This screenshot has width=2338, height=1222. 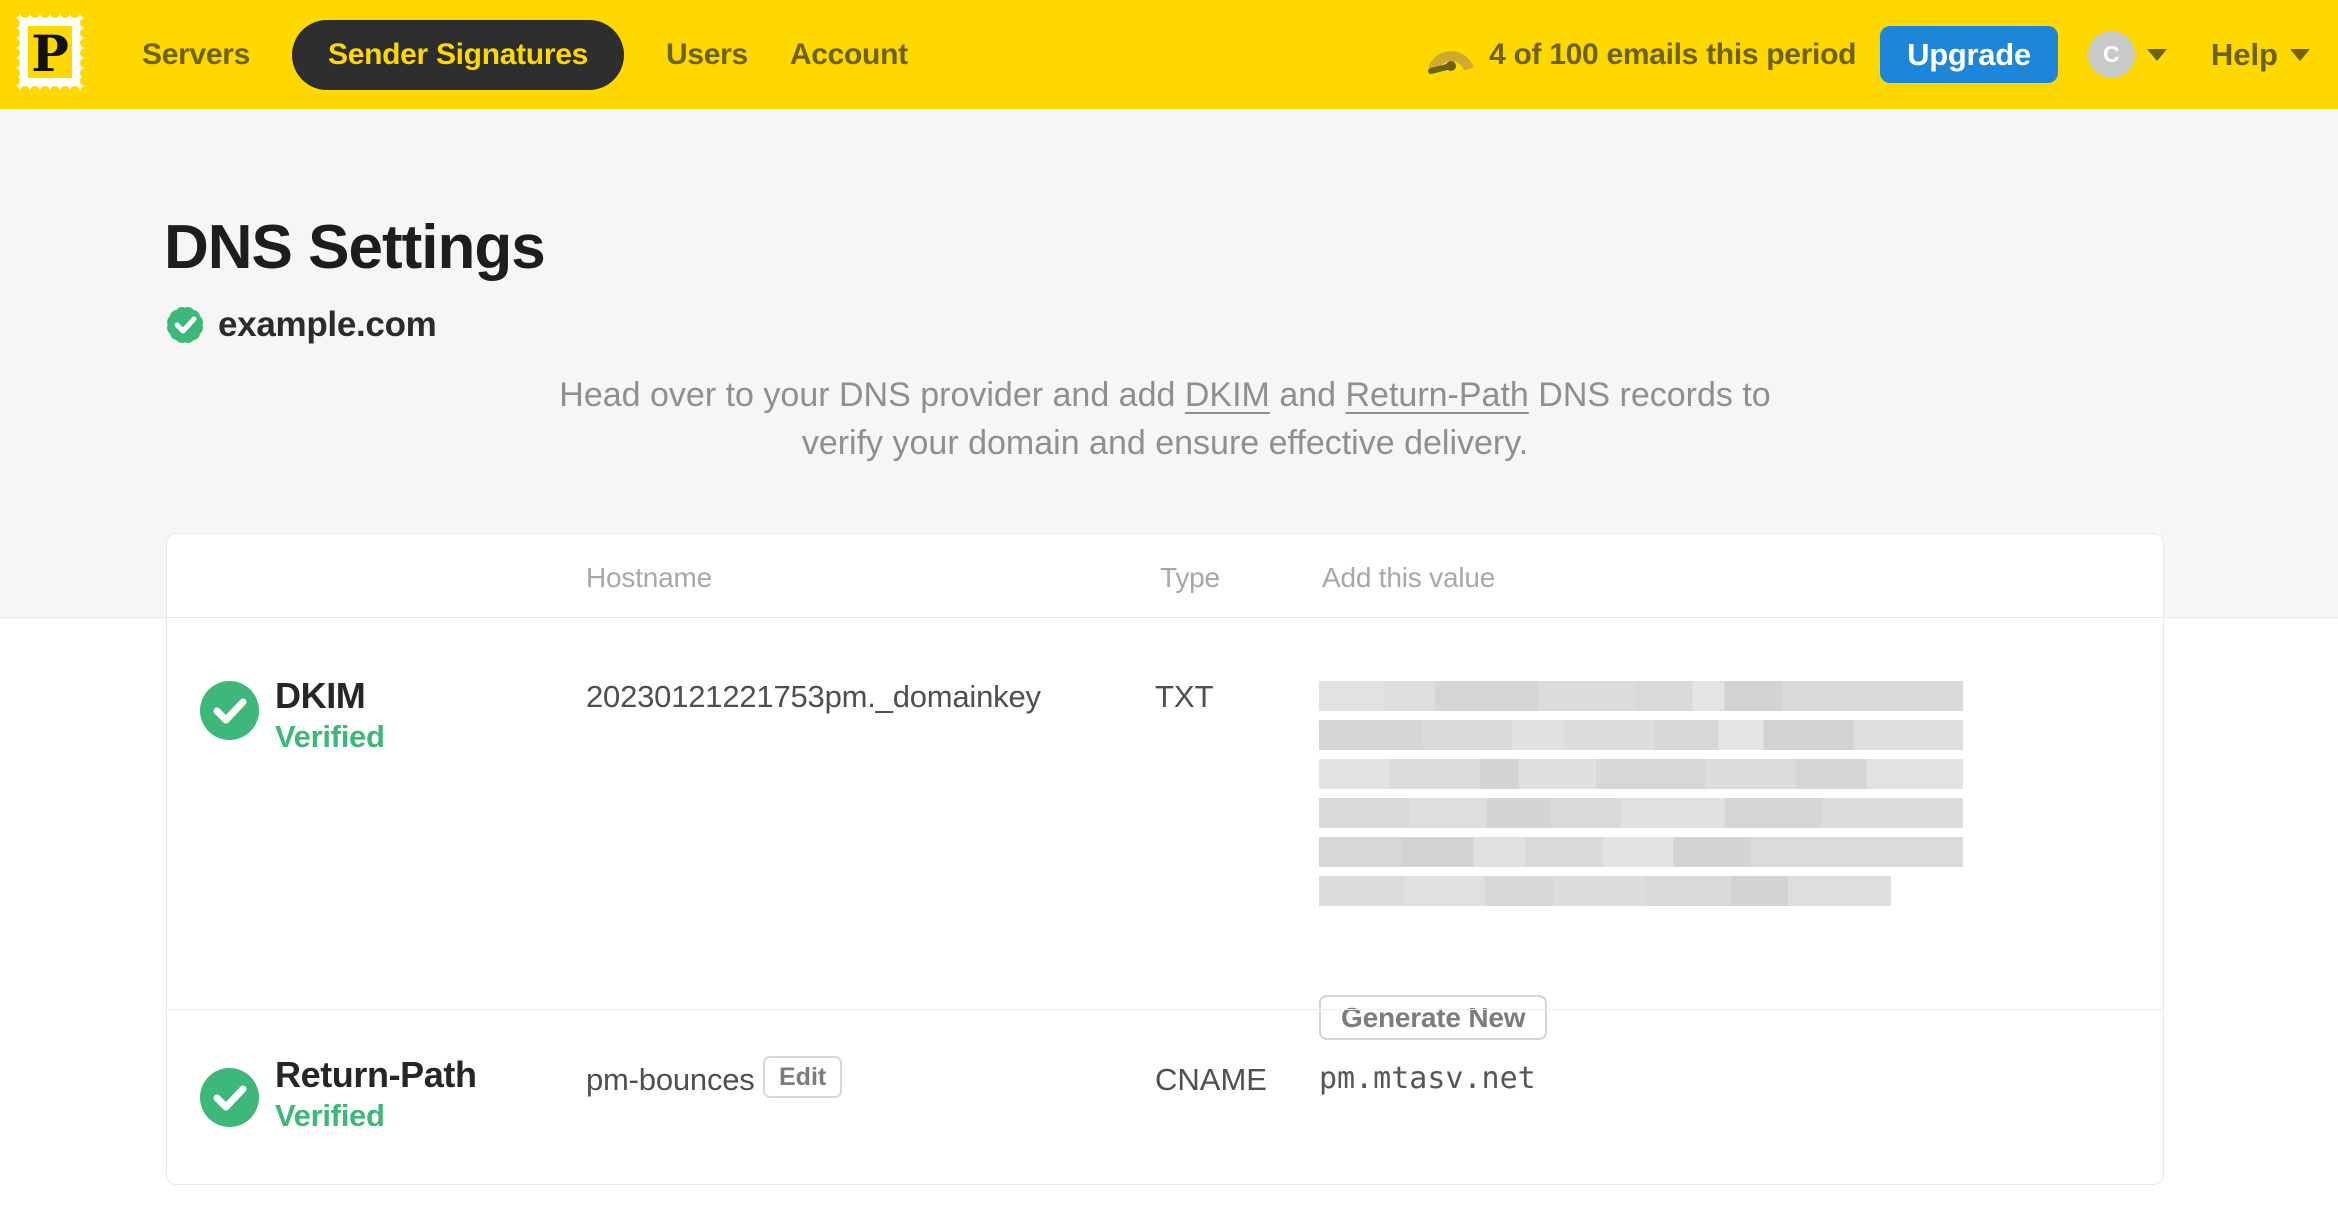 What do you see at coordinates (1969, 54) in the screenshot?
I see `upgrade-button: Upgrade` at bounding box center [1969, 54].